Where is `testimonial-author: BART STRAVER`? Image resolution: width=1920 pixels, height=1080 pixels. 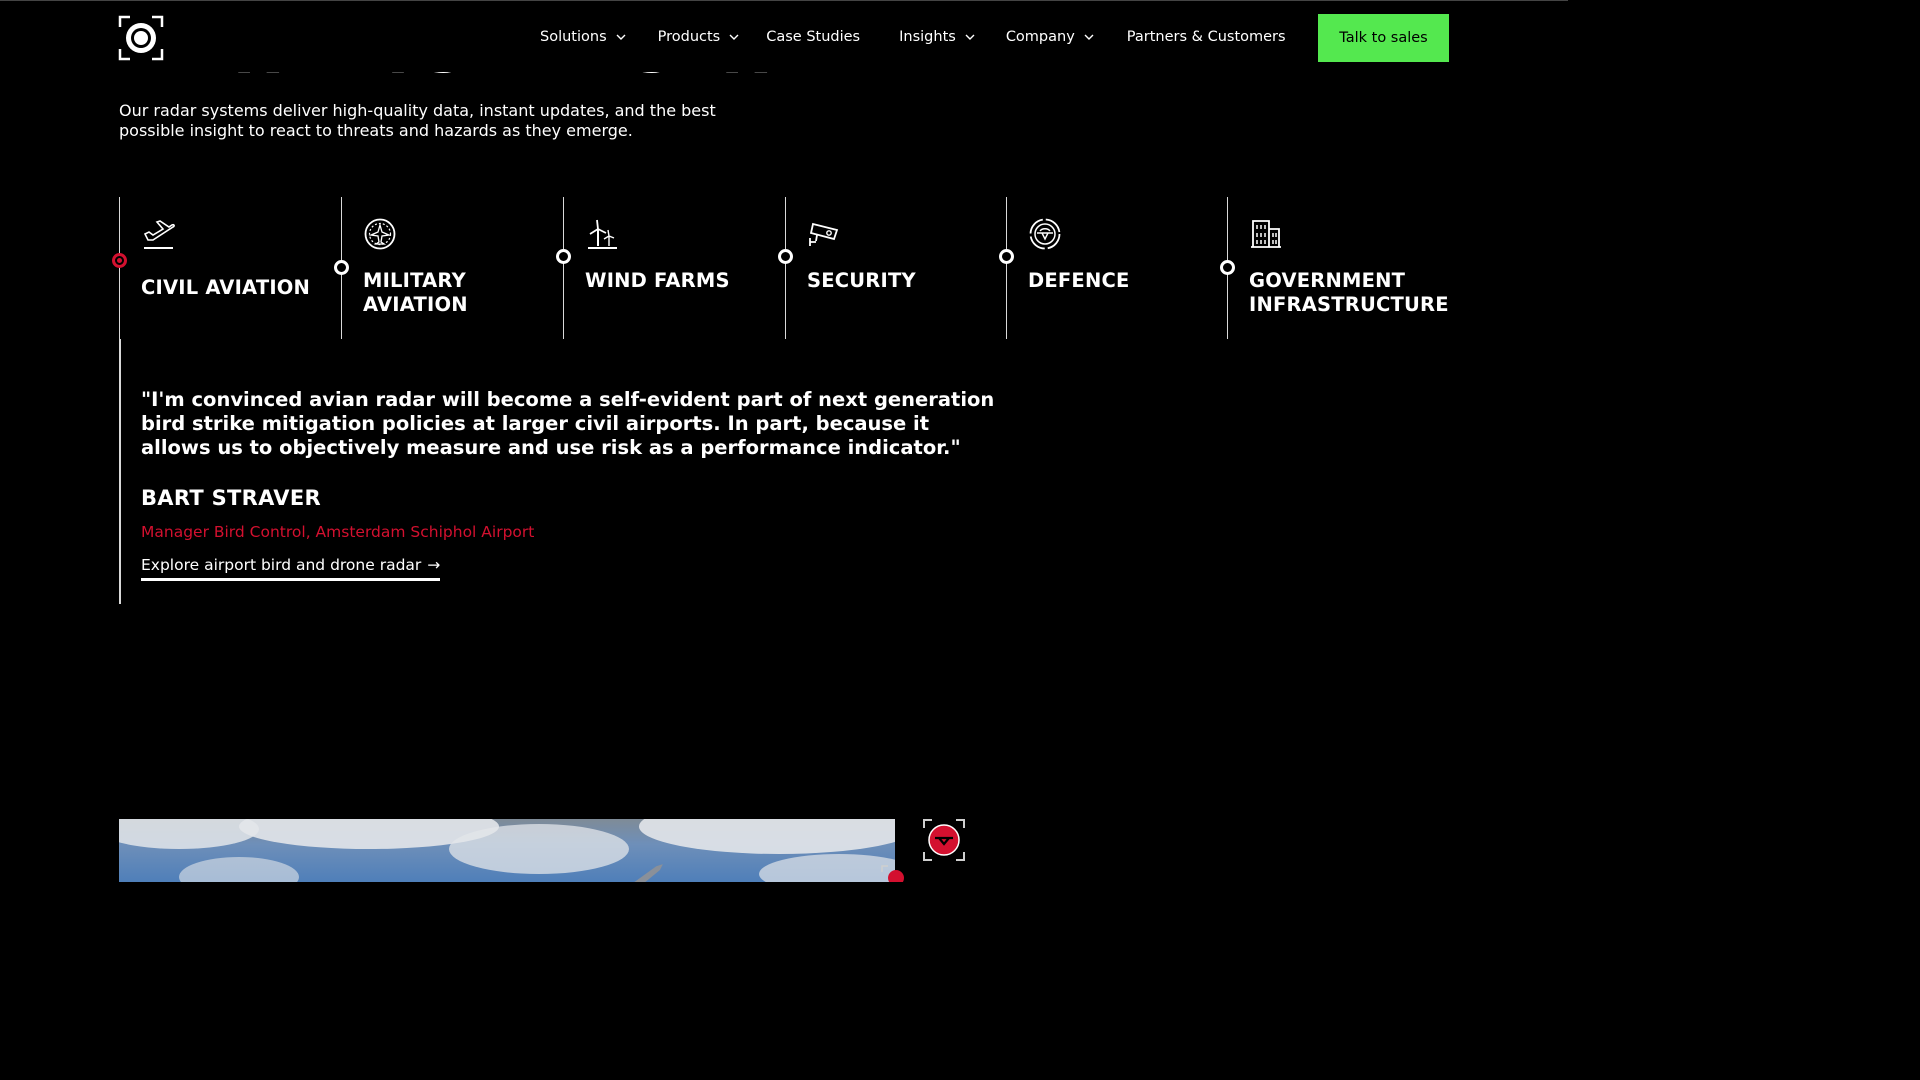
testimonial-author: BART STRAVER is located at coordinates (231, 498).